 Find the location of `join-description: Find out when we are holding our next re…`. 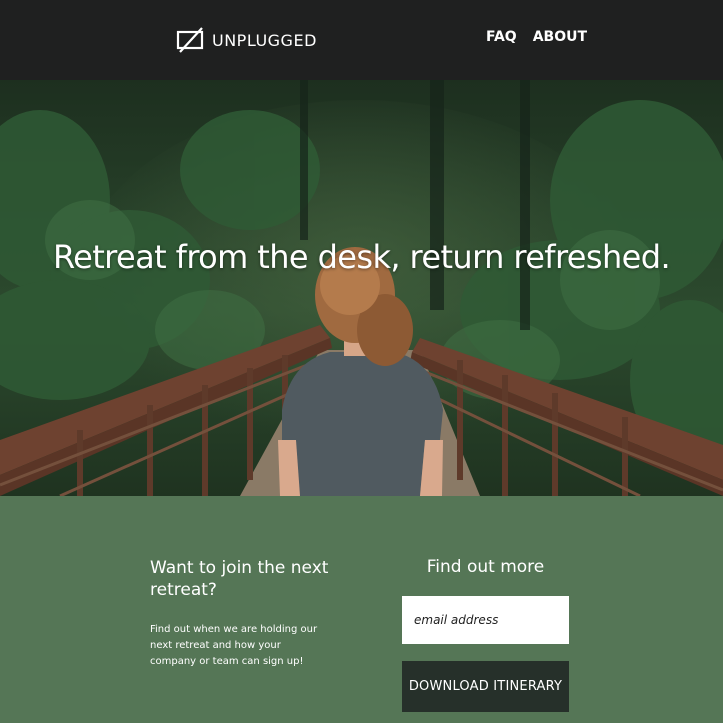

join-description: Find out when we are holding our next re… is located at coordinates (234, 645).